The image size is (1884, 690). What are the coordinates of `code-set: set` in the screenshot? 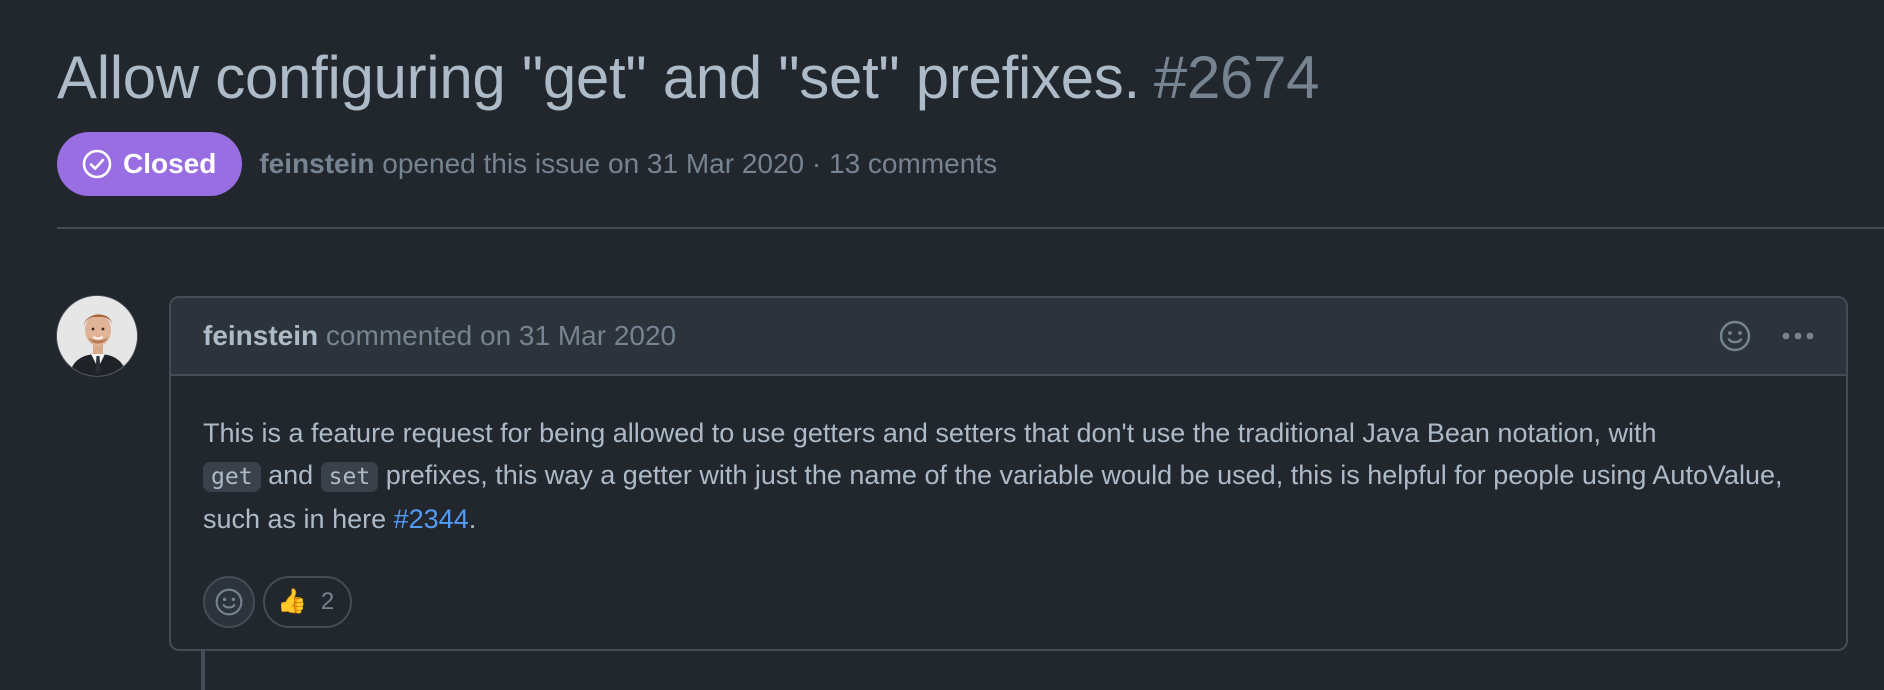 It's located at (349, 477).